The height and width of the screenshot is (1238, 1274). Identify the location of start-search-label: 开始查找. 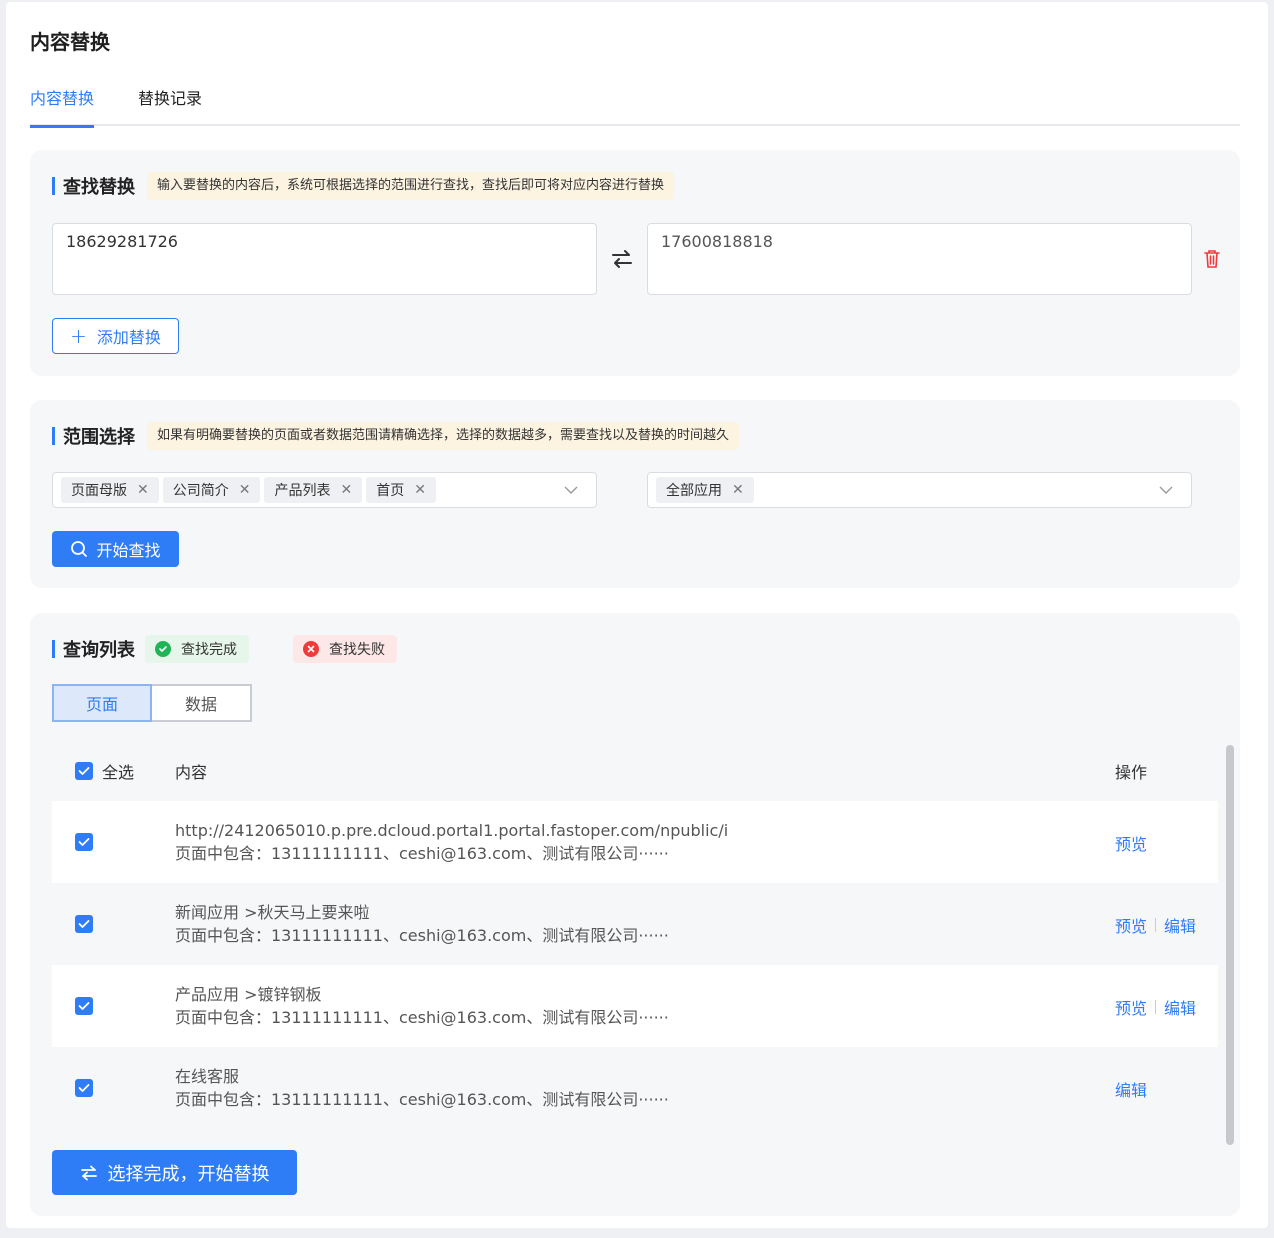
(128, 550).